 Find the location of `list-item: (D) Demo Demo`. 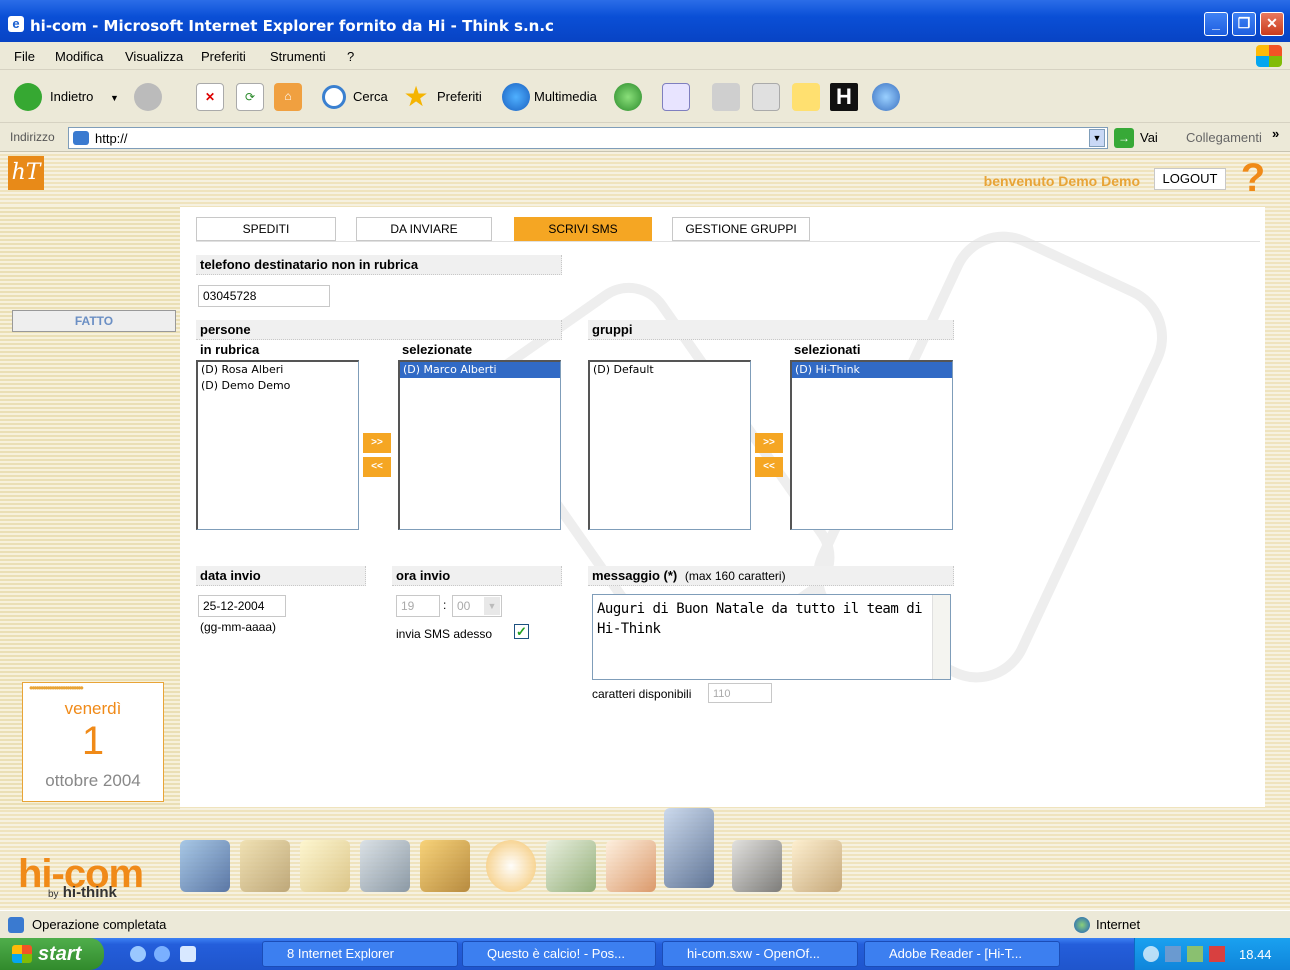

list-item: (D) Demo Demo is located at coordinates (278, 386).